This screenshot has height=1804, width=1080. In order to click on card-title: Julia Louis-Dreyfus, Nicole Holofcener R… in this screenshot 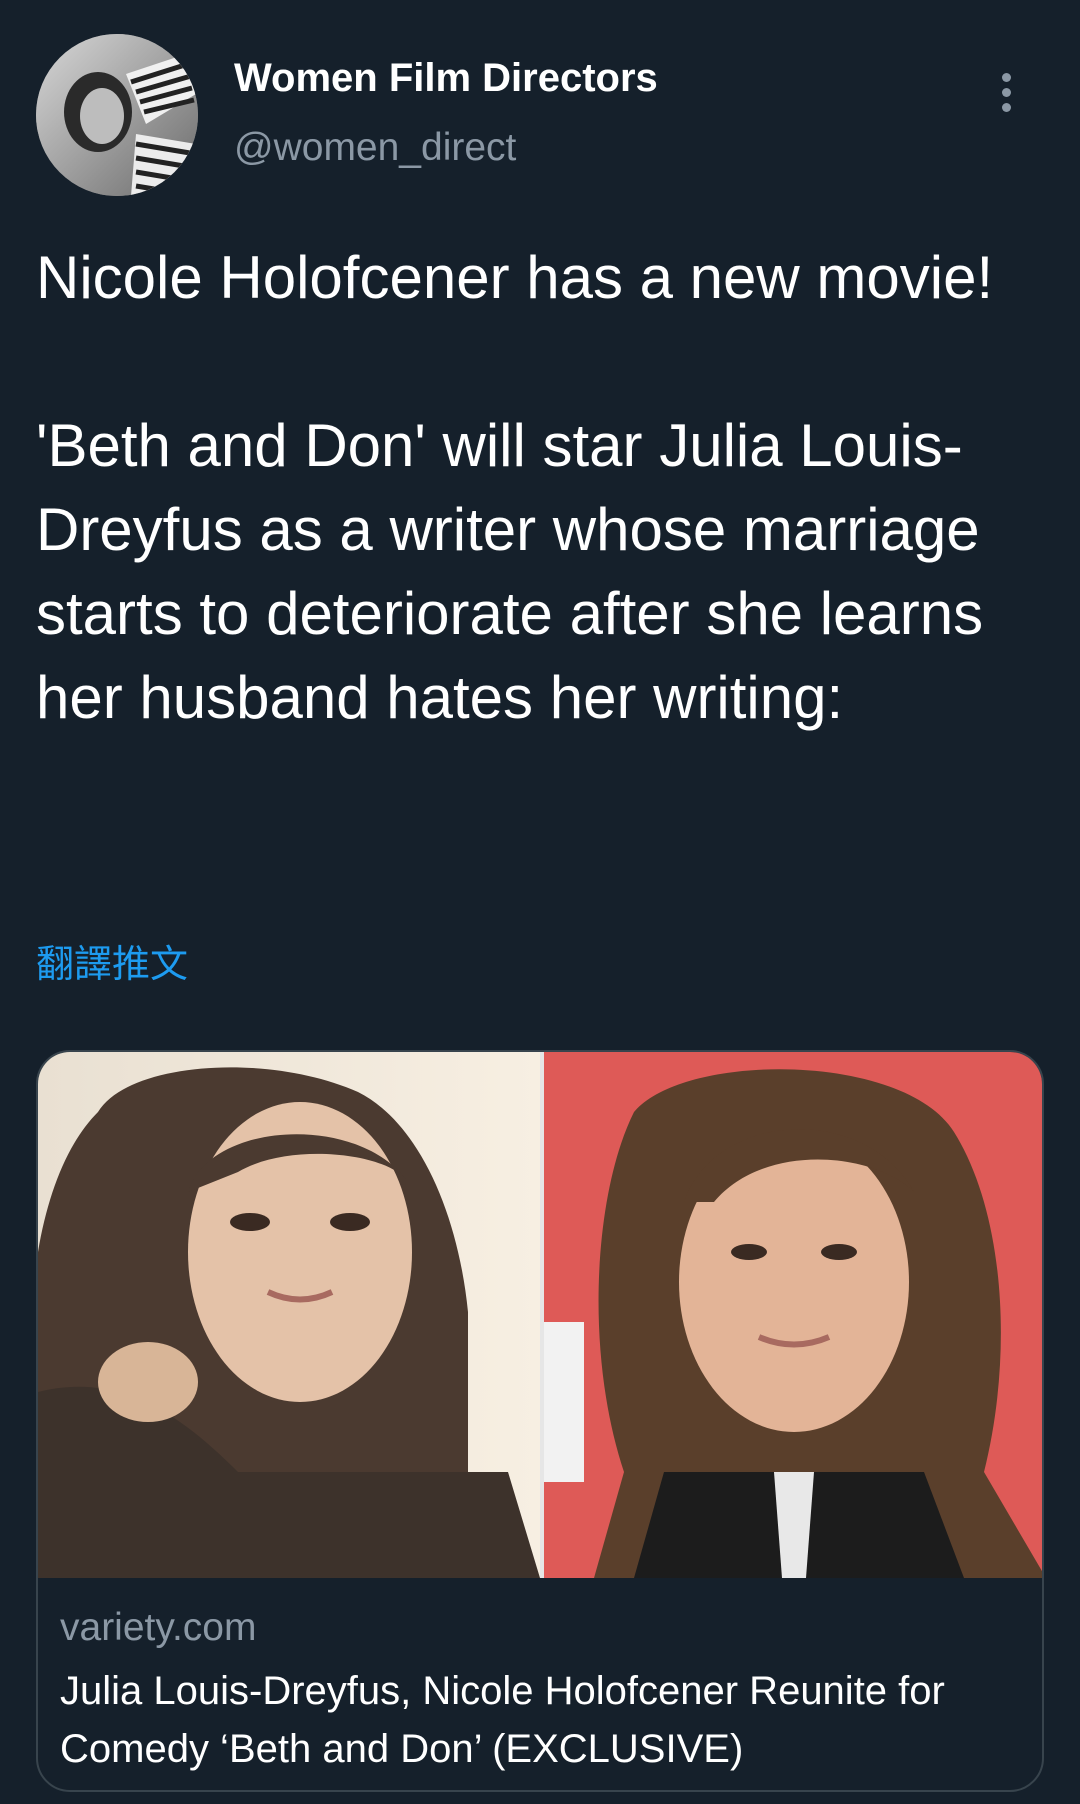, I will do `click(502, 1720)`.